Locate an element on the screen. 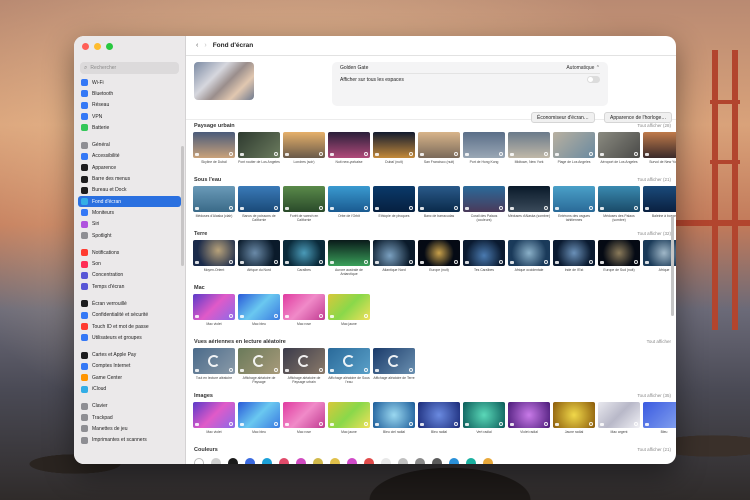 Image resolution: width=750 pixels, height=500 pixels. sidebar-item: Wi-Fi is located at coordinates (129, 82).